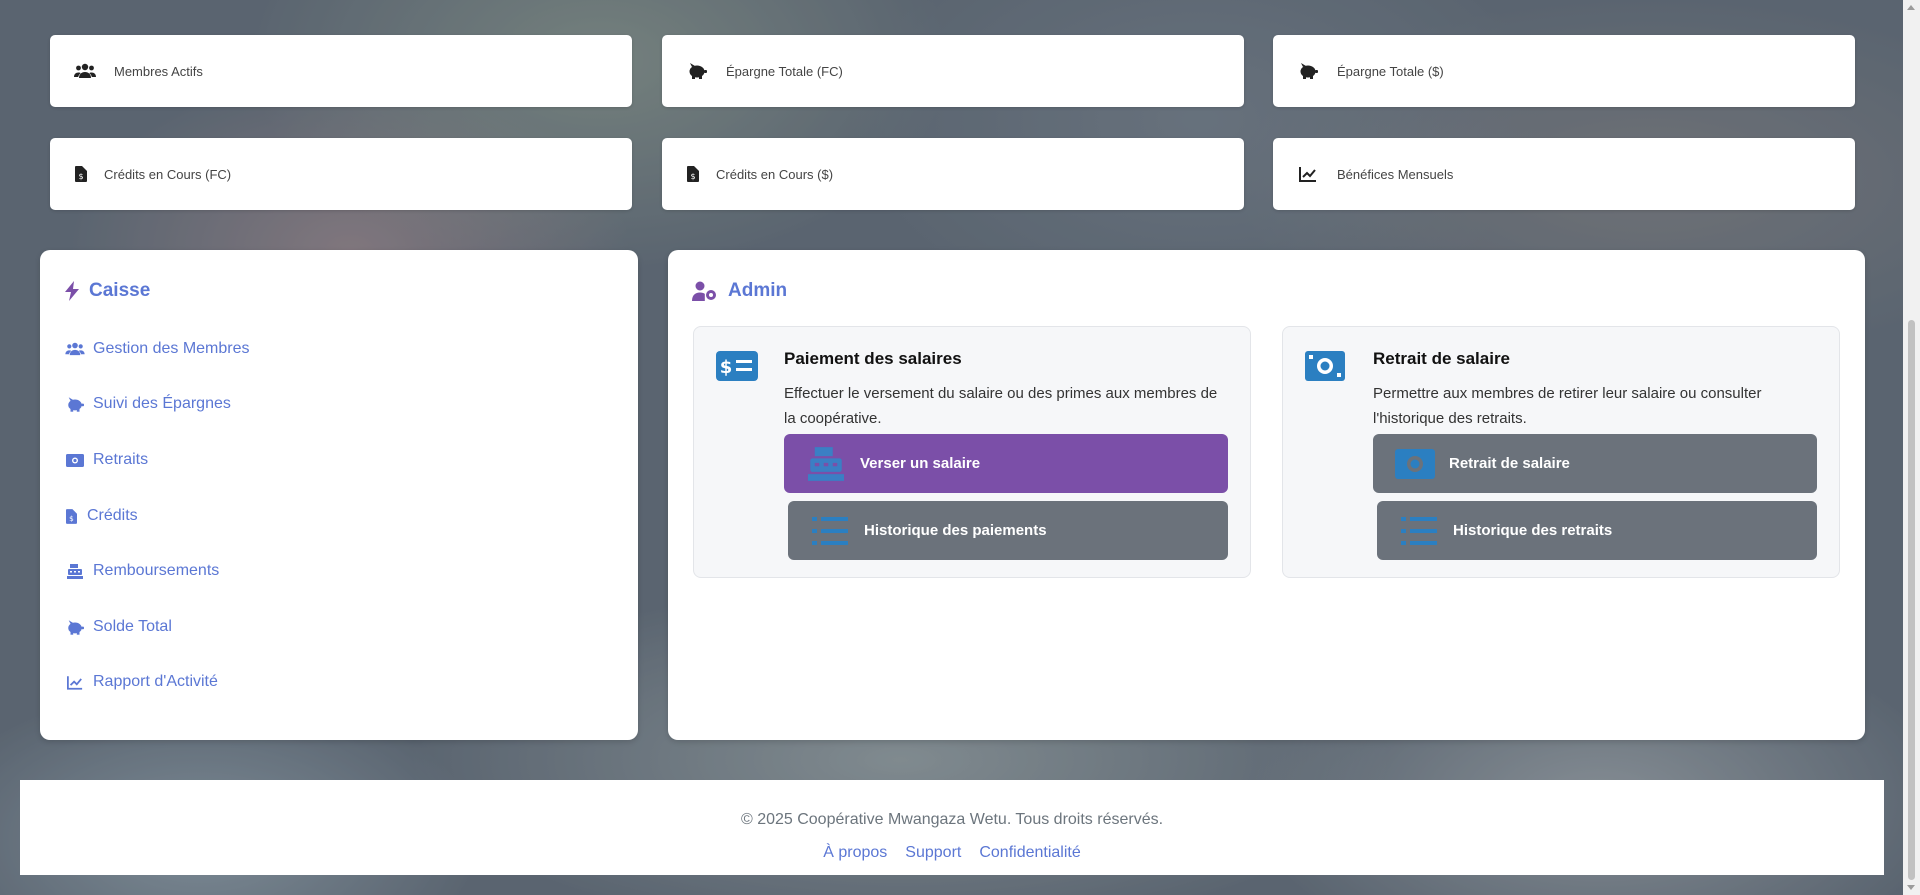 Image resolution: width=1920 pixels, height=895 pixels. What do you see at coordinates (1006, 463) in the screenshot?
I see `verser-salaire-button: Verser un salaire` at bounding box center [1006, 463].